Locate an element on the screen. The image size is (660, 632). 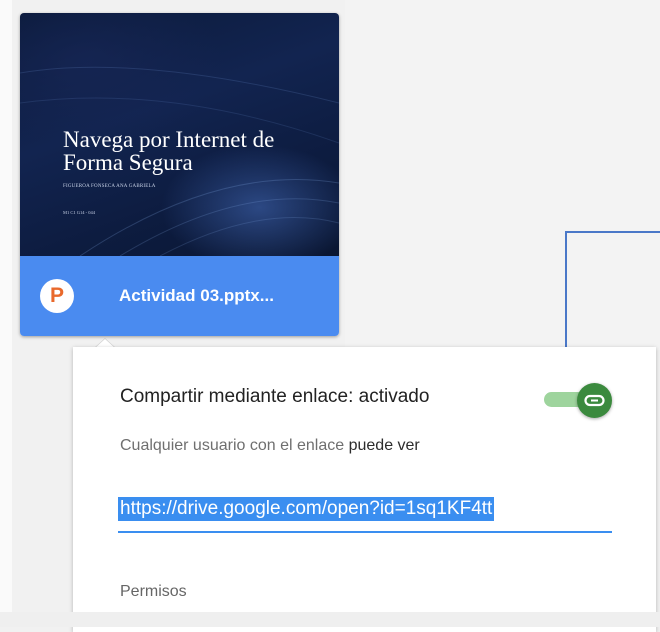
permissions-heading: Permisos is located at coordinates (153, 591).